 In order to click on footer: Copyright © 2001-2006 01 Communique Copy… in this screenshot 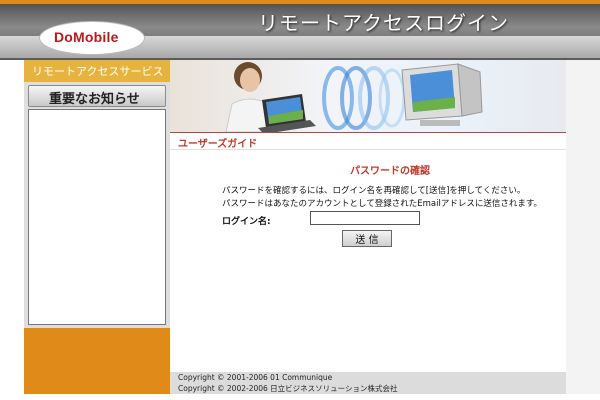, I will do `click(368, 383)`.